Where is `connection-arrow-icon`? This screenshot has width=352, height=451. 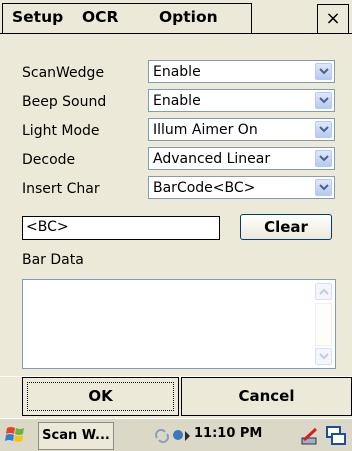
connection-arrow-icon is located at coordinates (182, 438).